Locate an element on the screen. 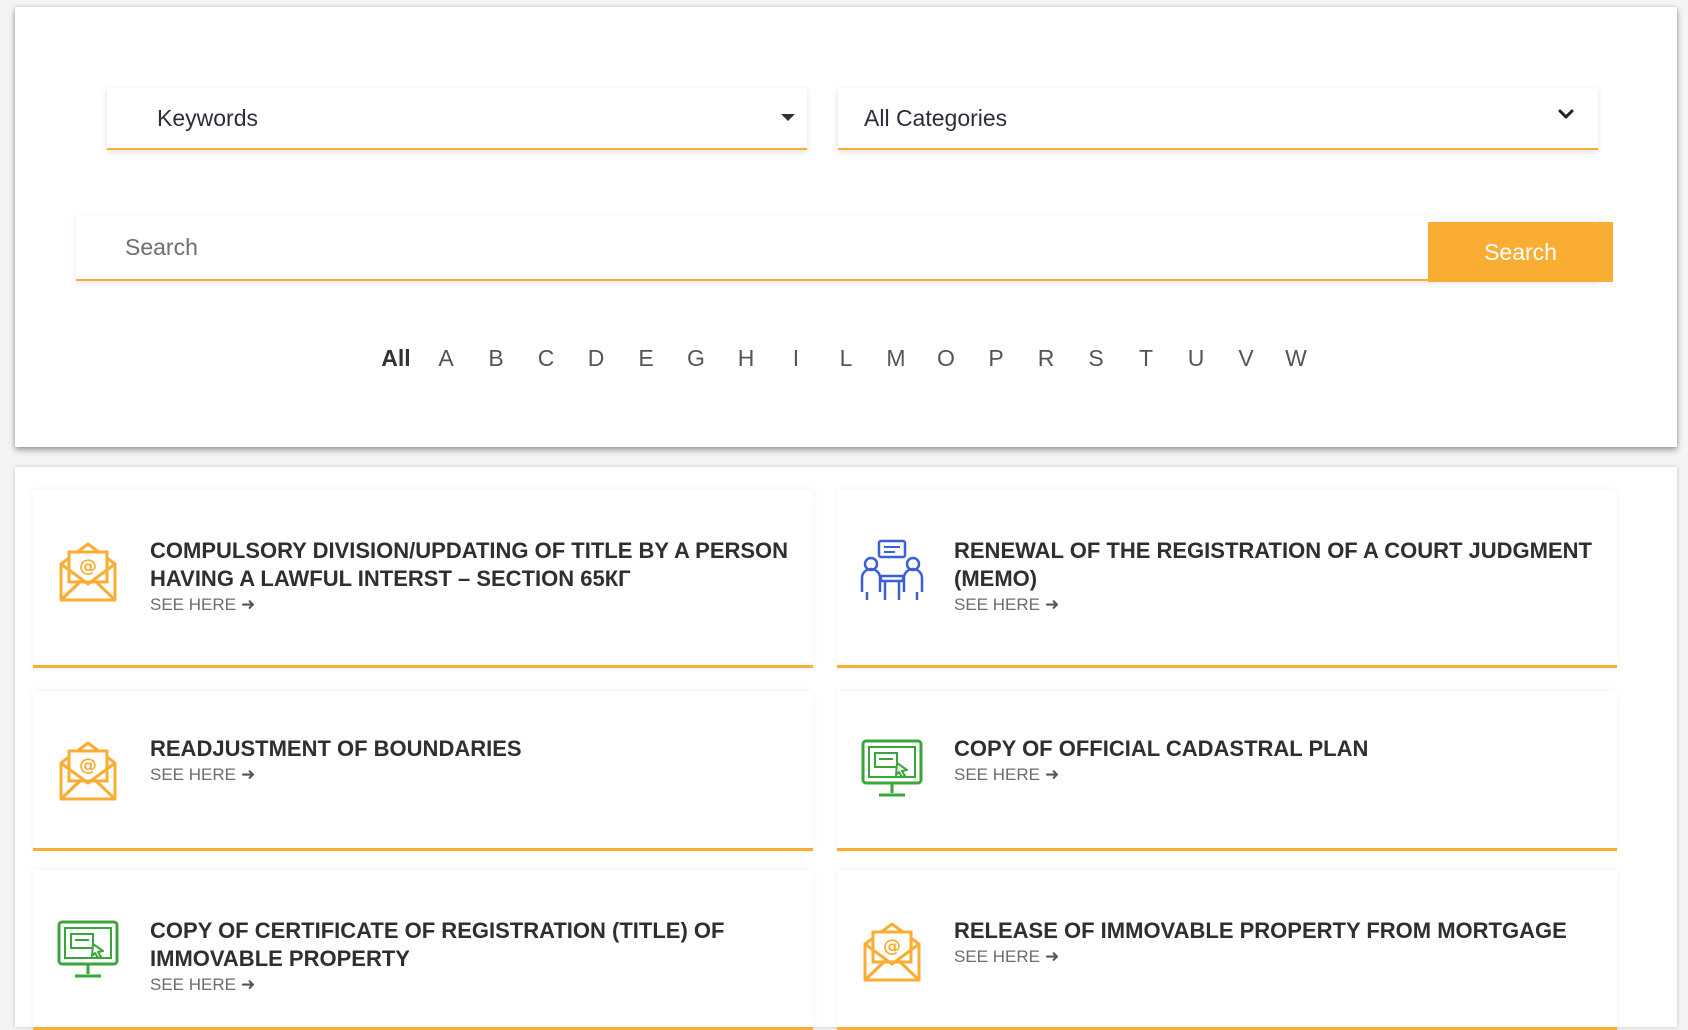 The height and width of the screenshot is (1030, 1688). result-card: COPY OF OFFICIAL CADASTRAL PLAN SEE HERE ➜ is located at coordinates (1227, 771).